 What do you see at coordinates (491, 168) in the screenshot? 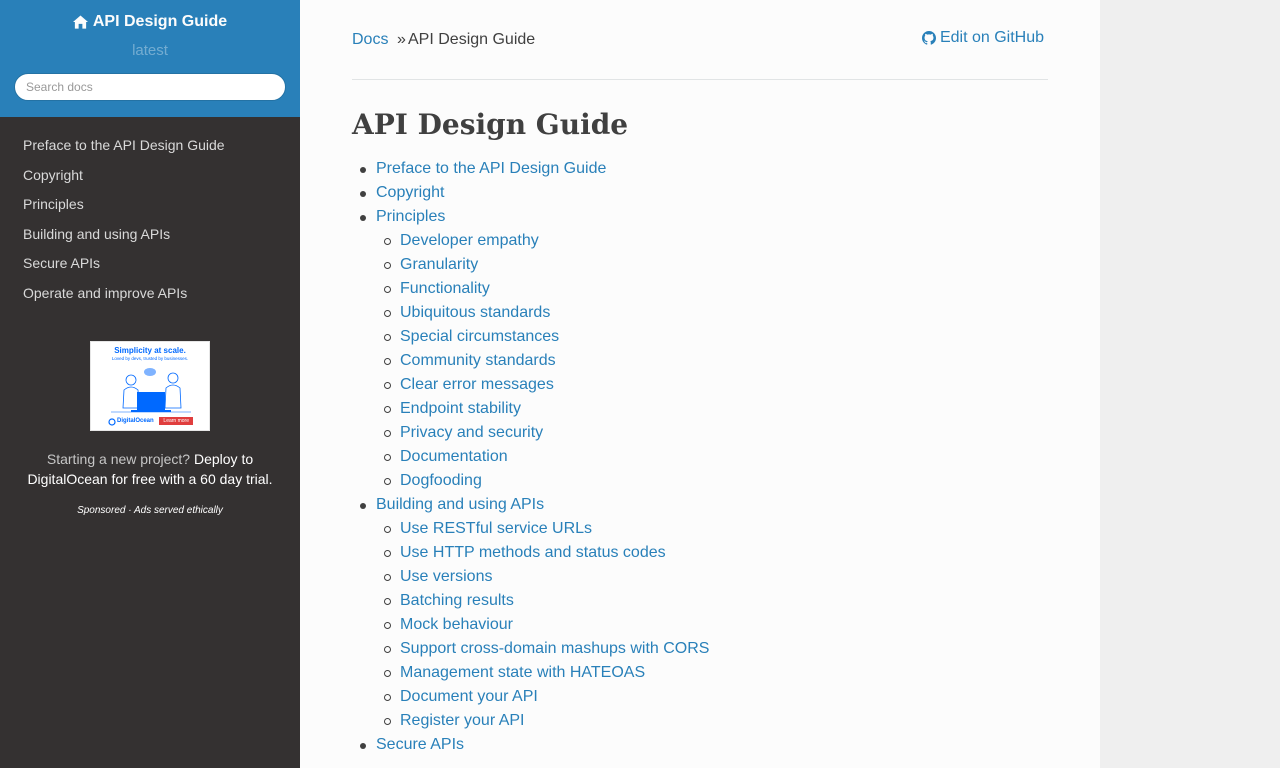
I see `toc-link: Preface to the API Design Guide` at bounding box center [491, 168].